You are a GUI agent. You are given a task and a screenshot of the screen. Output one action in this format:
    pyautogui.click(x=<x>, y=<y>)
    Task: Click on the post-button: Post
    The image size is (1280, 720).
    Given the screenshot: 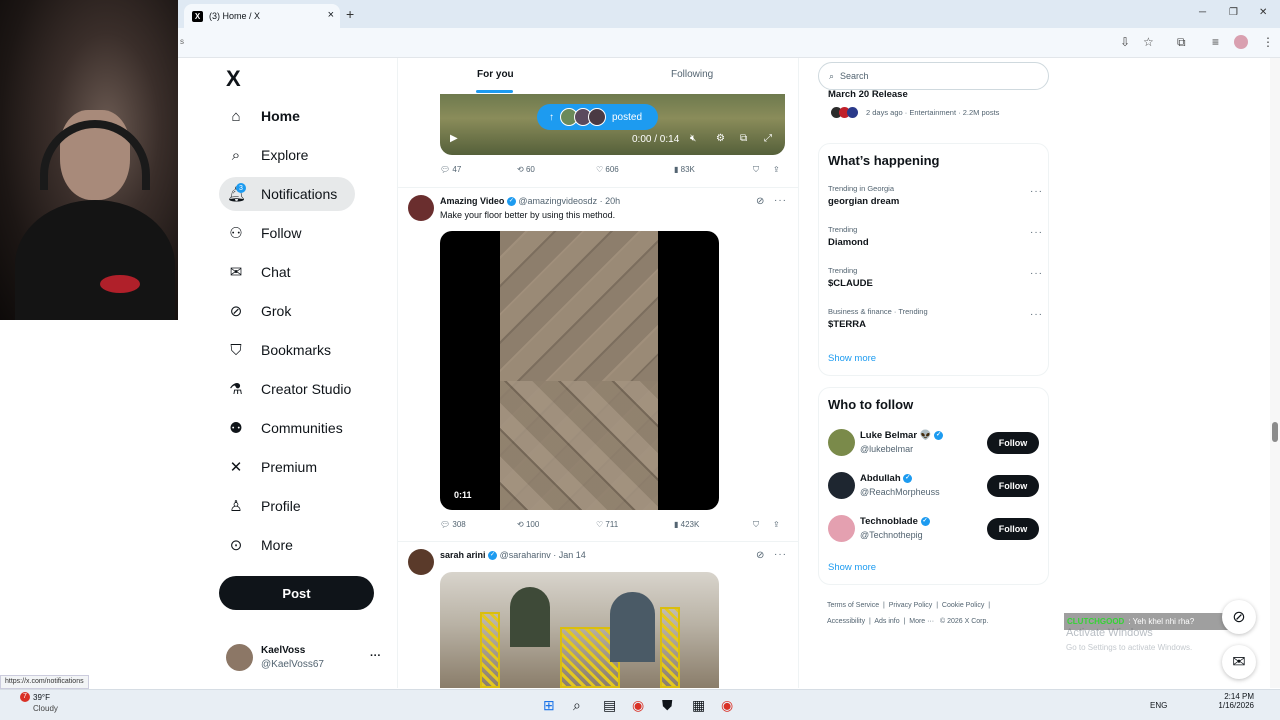 What is the action you would take?
    pyautogui.click(x=296, y=593)
    